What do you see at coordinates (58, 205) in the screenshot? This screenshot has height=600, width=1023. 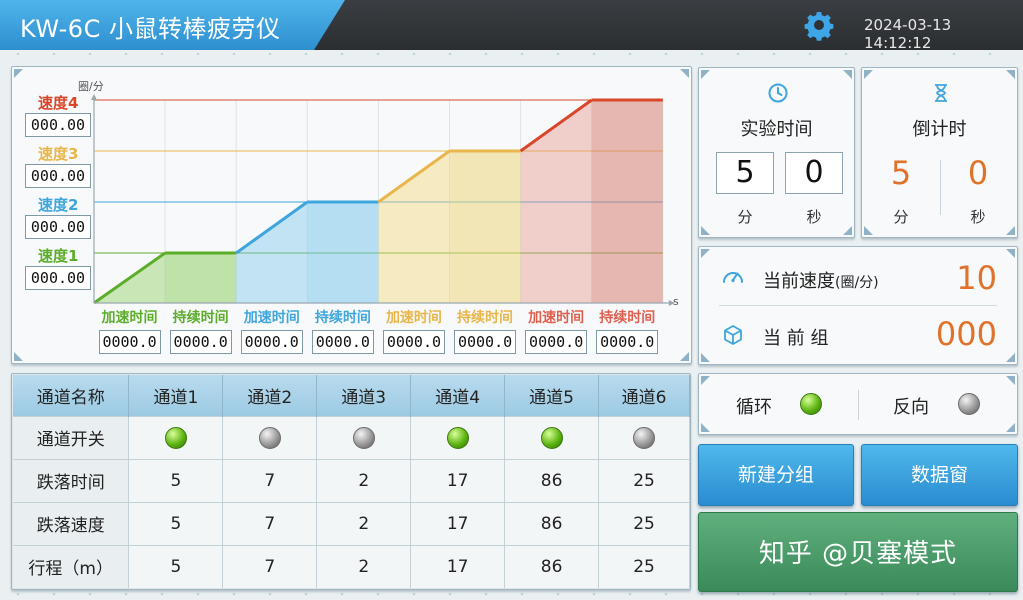 I see `speed-level-label: 速度2` at bounding box center [58, 205].